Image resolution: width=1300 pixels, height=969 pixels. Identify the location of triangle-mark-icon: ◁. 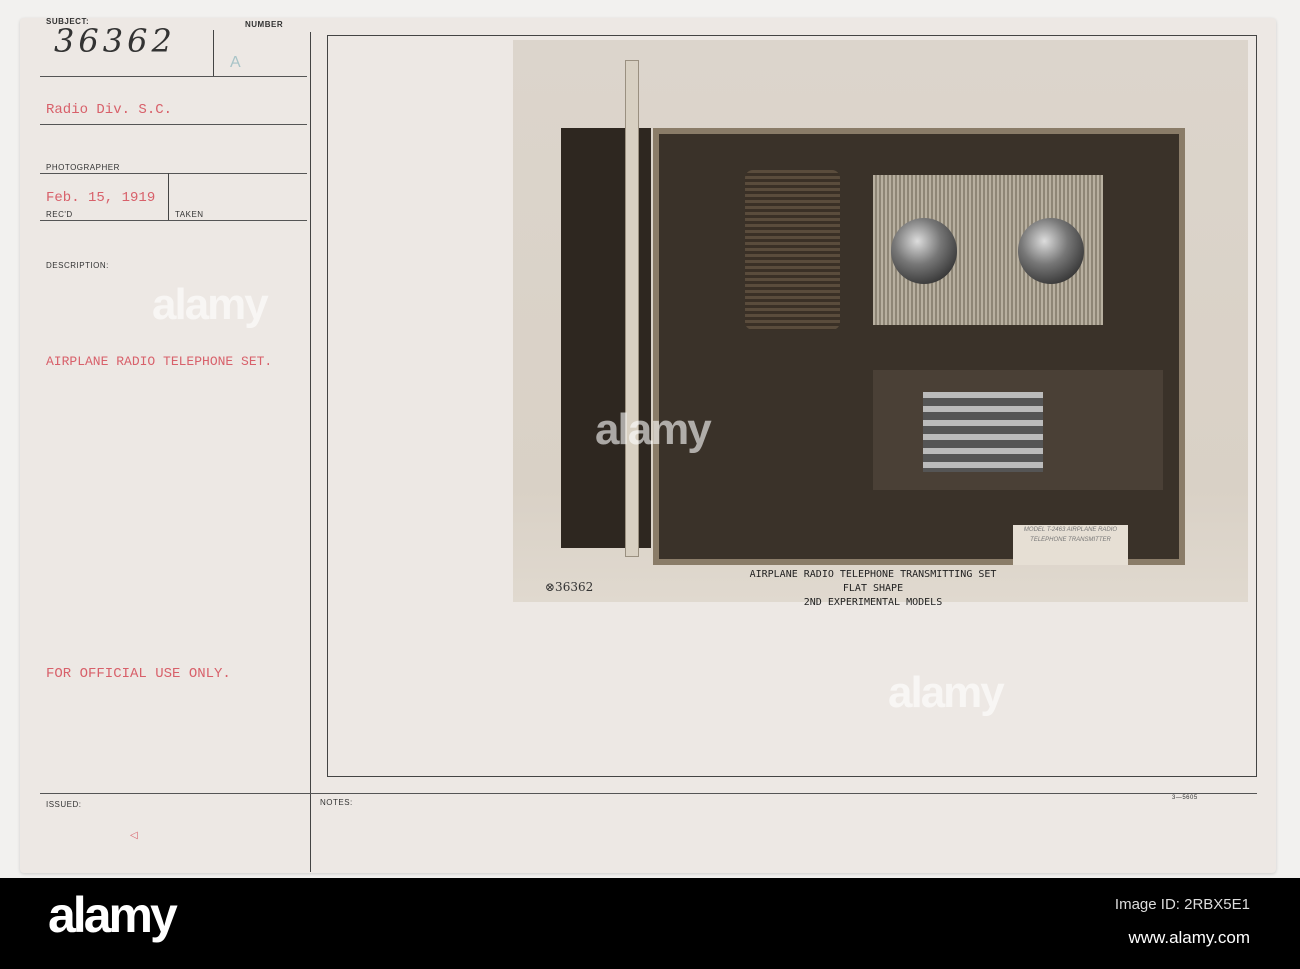
(134, 835).